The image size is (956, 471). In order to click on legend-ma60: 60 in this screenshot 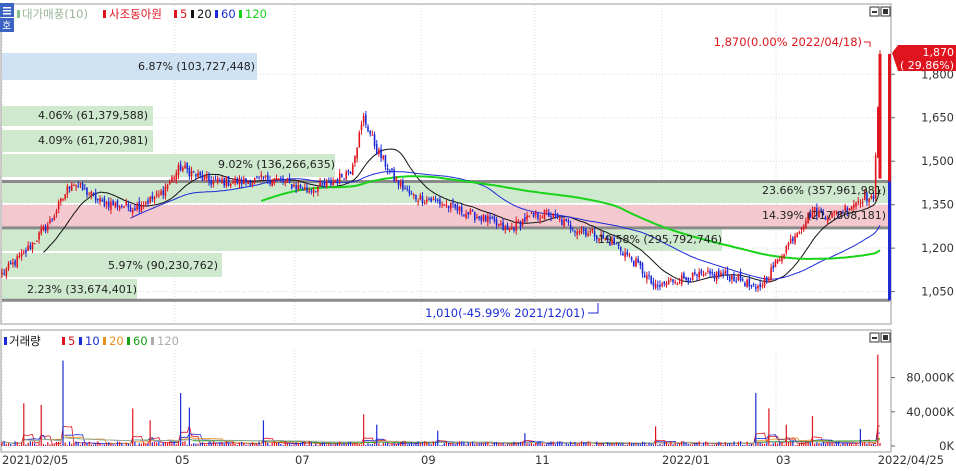, I will do `click(228, 14)`.